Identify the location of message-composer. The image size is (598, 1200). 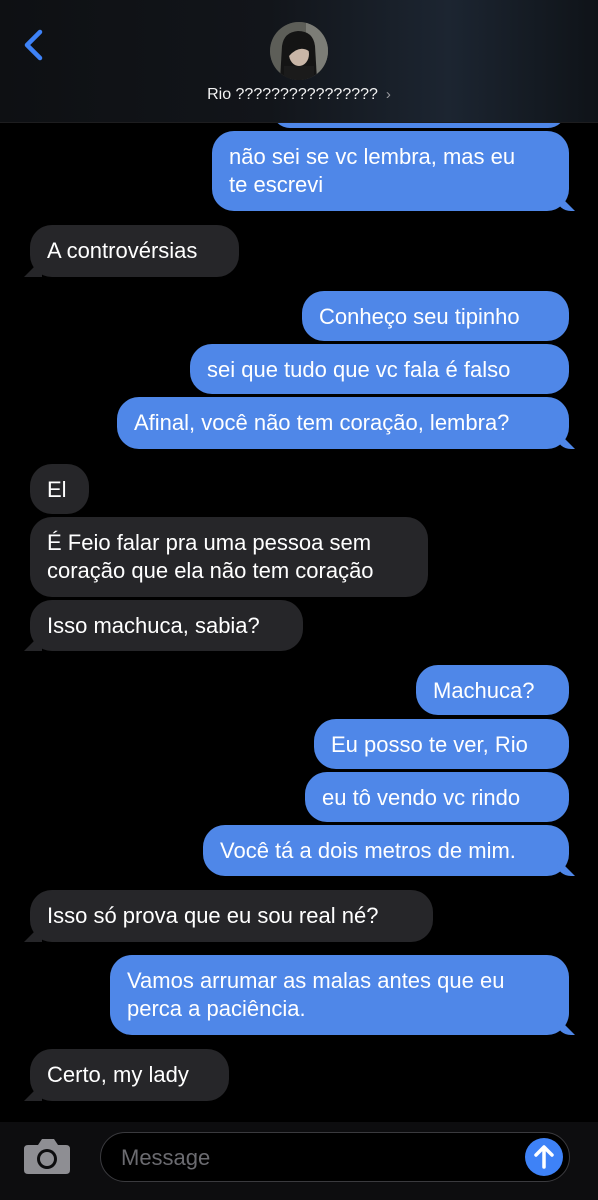
(299, 1161).